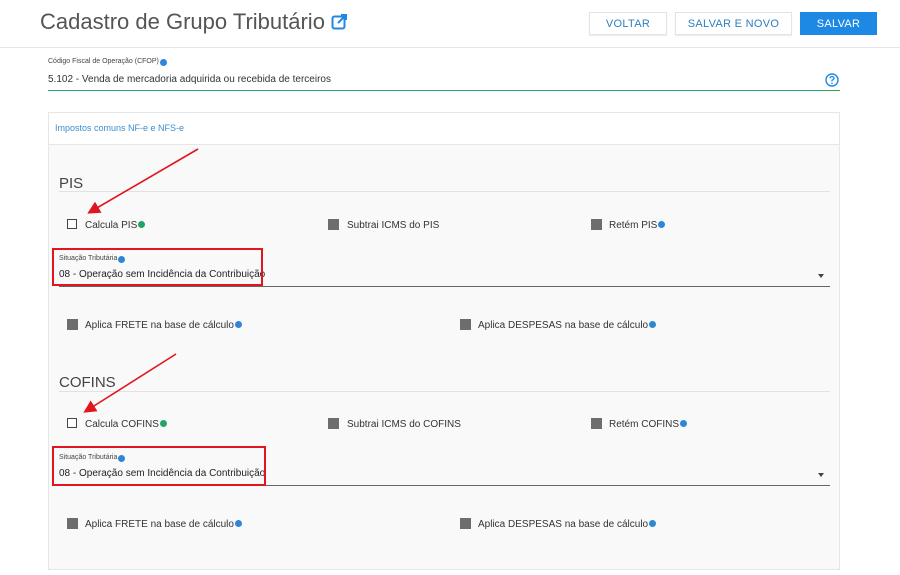  Describe the element at coordinates (141, 280) in the screenshot. I see `annotation-arrow-icon` at that location.